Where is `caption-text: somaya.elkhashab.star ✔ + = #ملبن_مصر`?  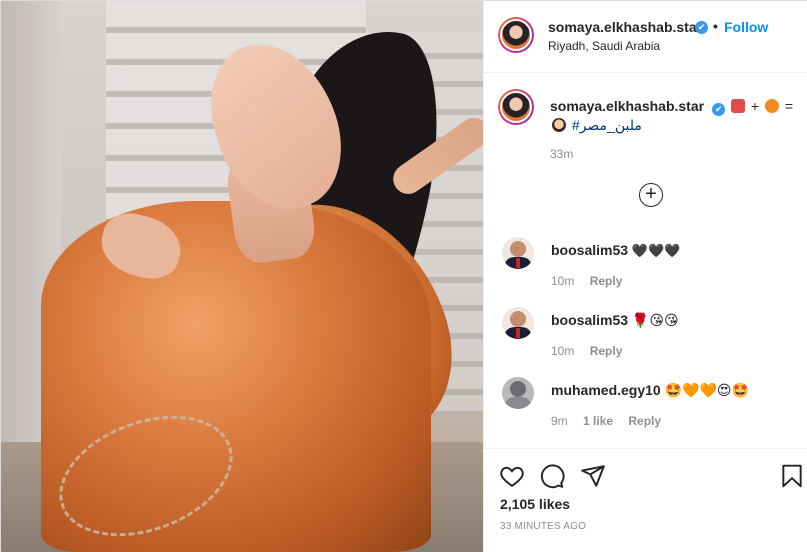
caption-text: somaya.elkhashab.star ✔ + = #ملبن_مصر is located at coordinates (672, 115).